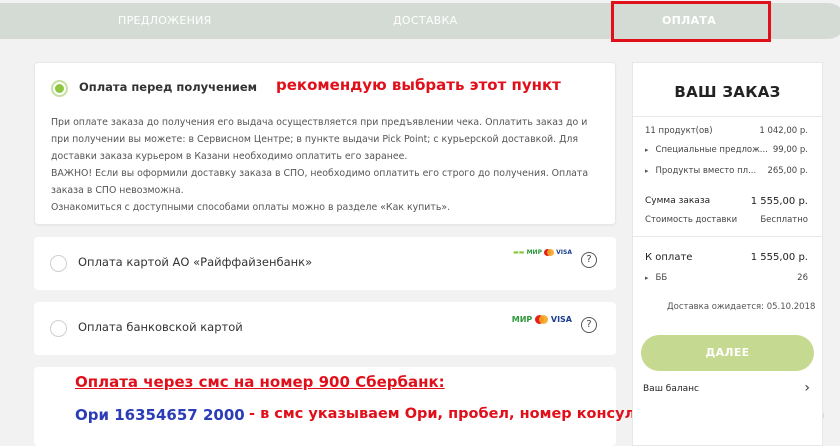  Describe the element at coordinates (58, 263) in the screenshot. I see `raiffeisen-radio` at that location.